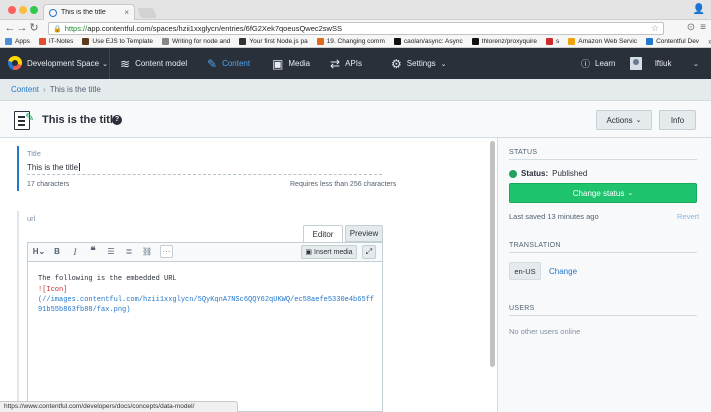 The image size is (711, 412). Describe the element at coordinates (563, 271) in the screenshot. I see `change-locale-link: Change` at that location.